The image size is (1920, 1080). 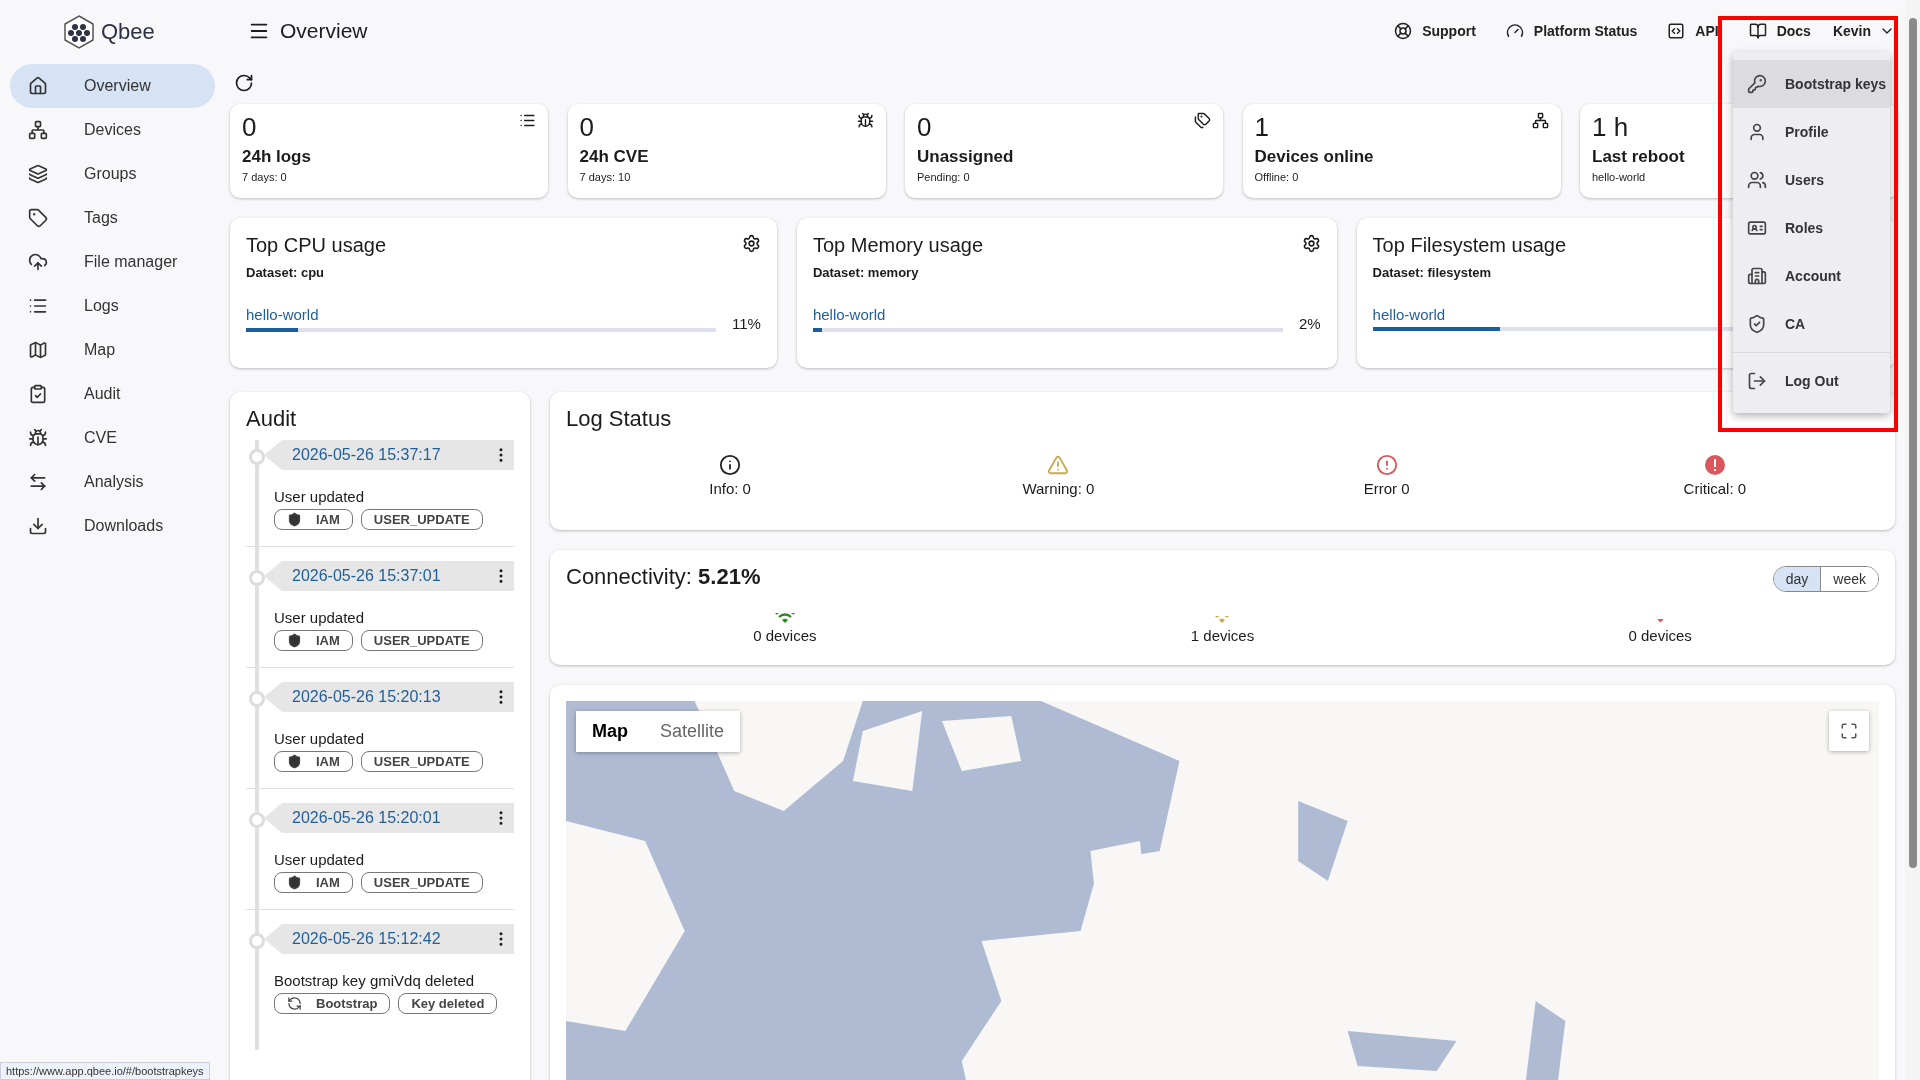 What do you see at coordinates (366, 576) in the screenshot?
I see `audit-time: 2026-05-26 15:37:01` at bounding box center [366, 576].